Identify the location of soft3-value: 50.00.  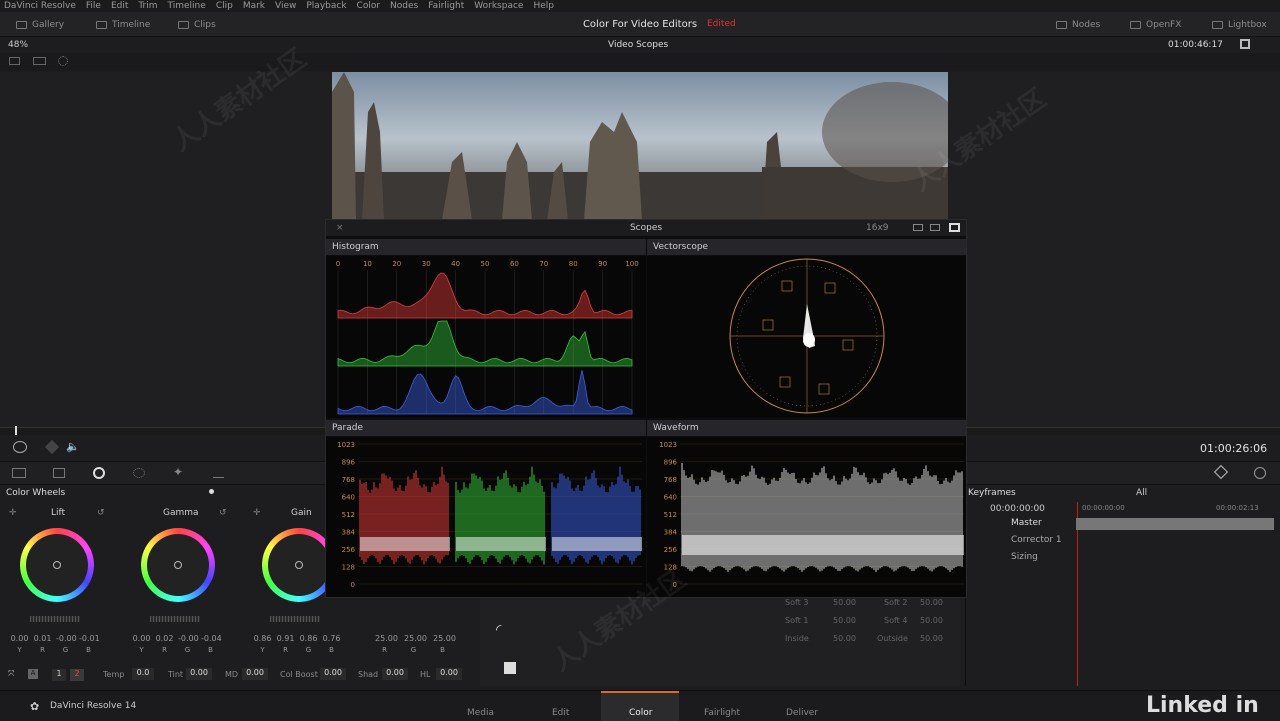
(844, 602).